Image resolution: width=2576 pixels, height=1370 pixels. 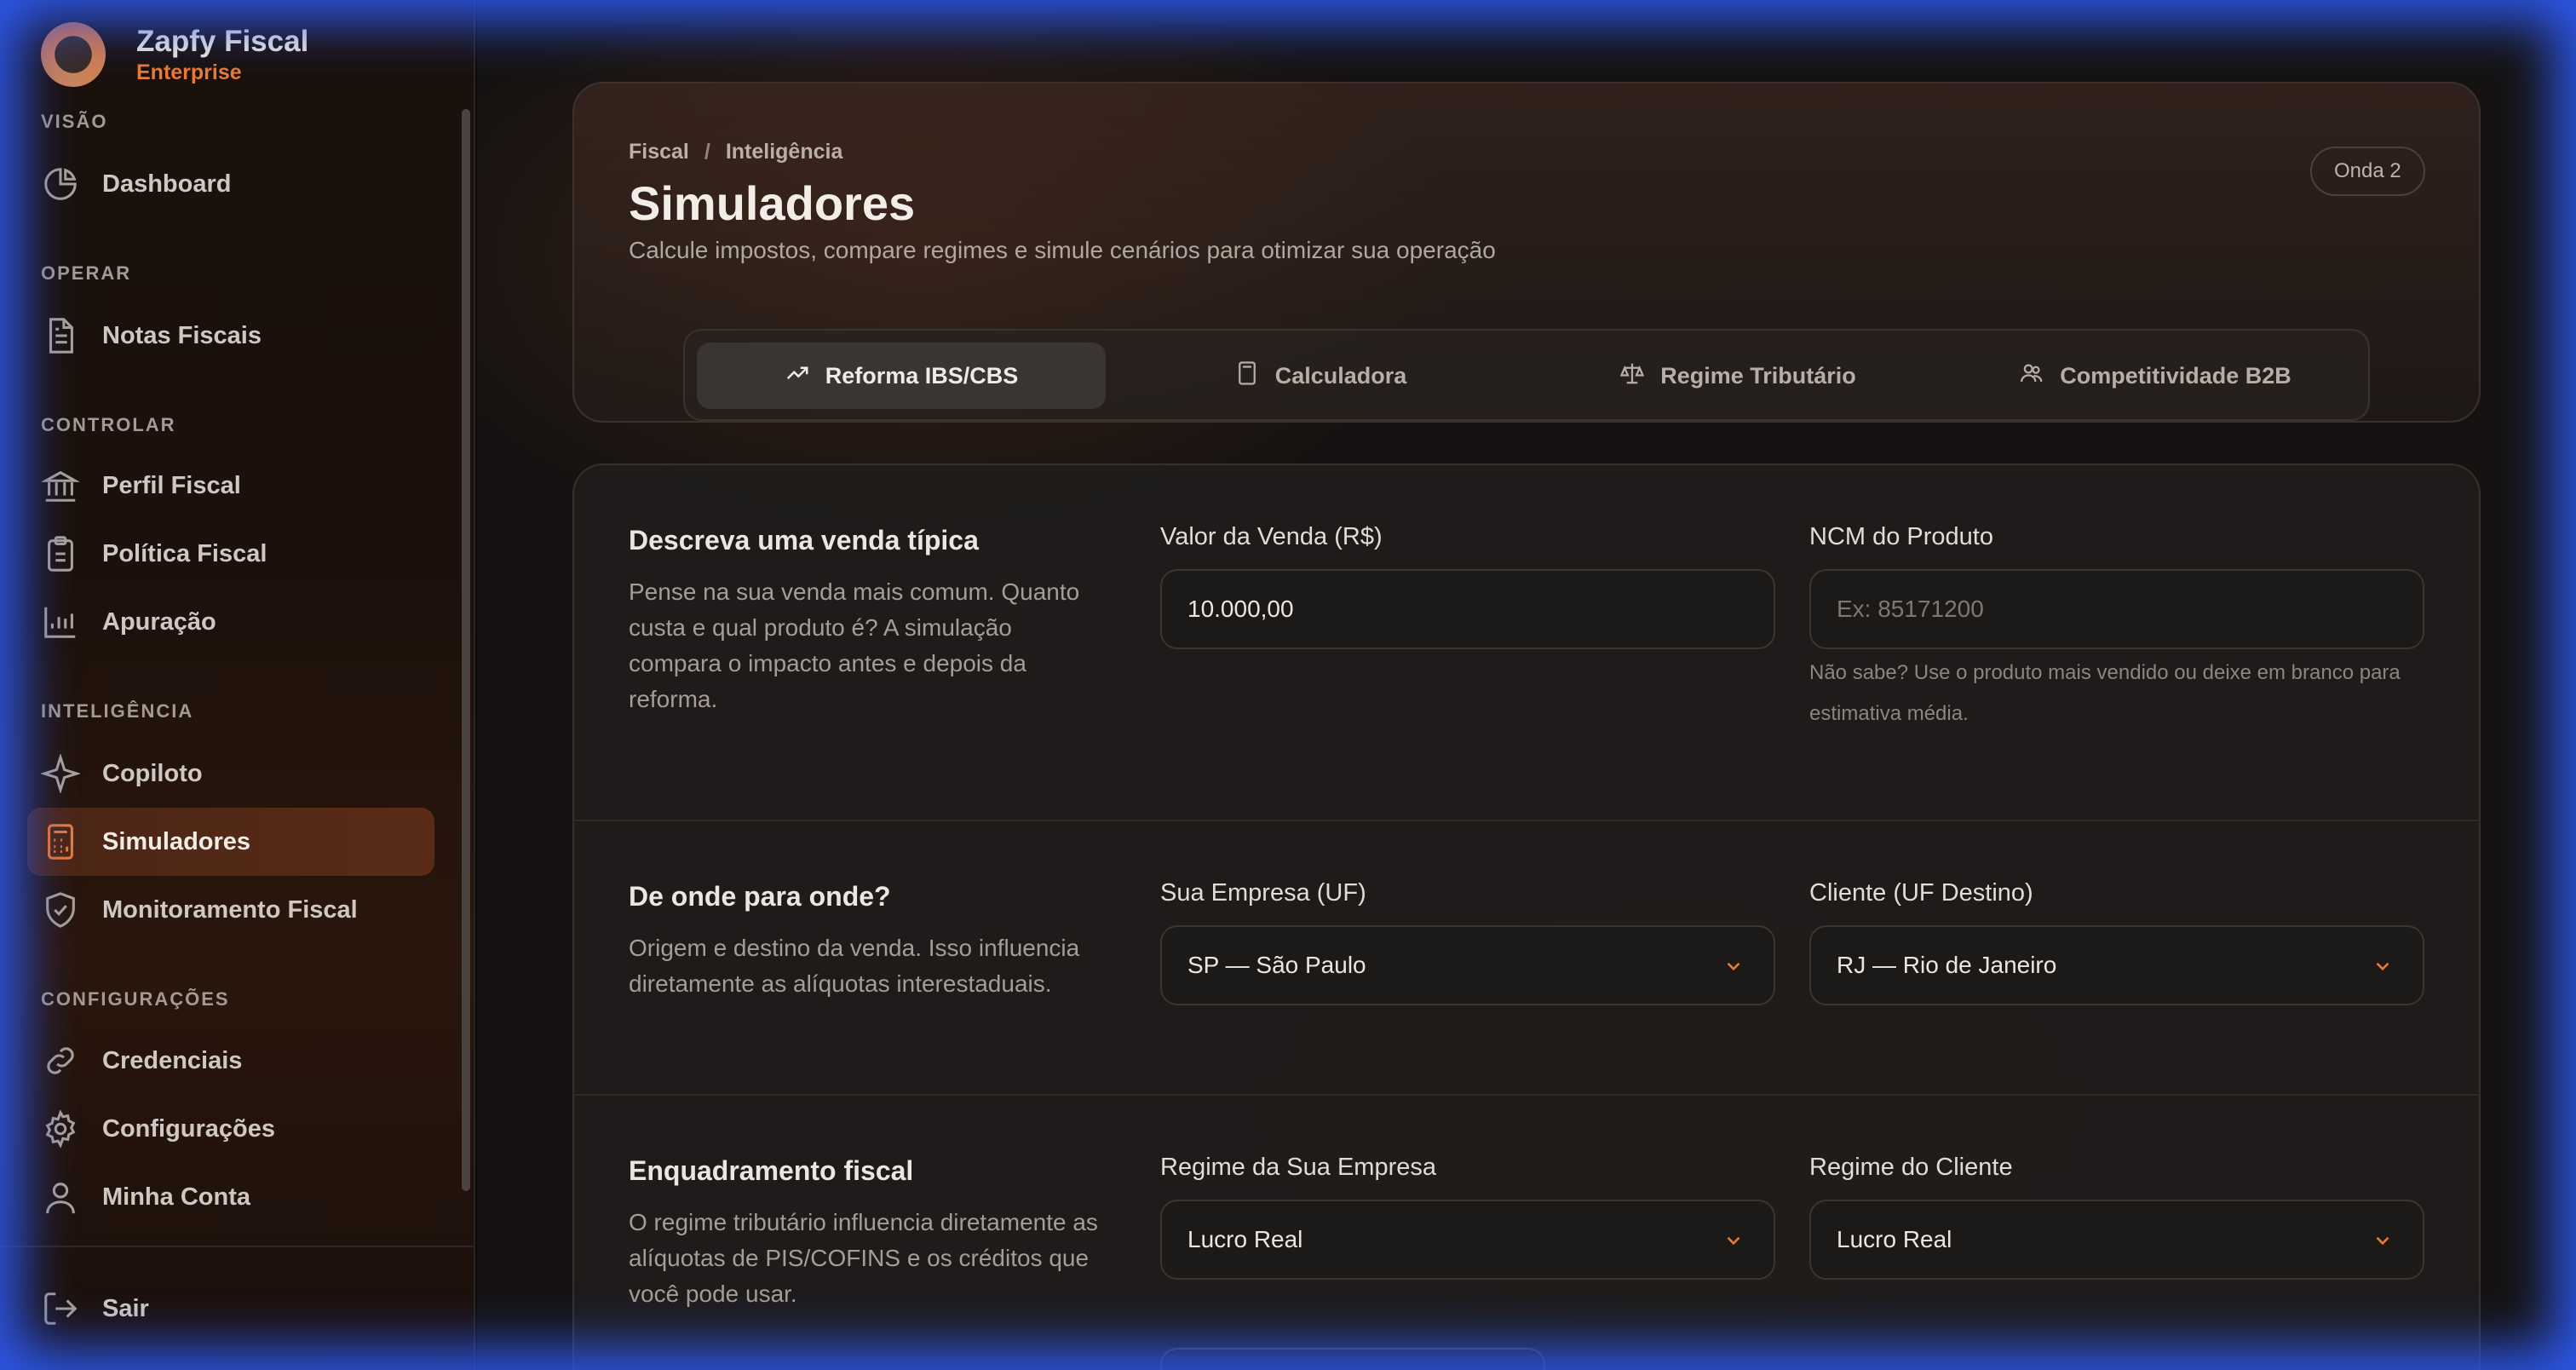 What do you see at coordinates (466, 650) in the screenshot?
I see `sidebar-scrollbar` at bounding box center [466, 650].